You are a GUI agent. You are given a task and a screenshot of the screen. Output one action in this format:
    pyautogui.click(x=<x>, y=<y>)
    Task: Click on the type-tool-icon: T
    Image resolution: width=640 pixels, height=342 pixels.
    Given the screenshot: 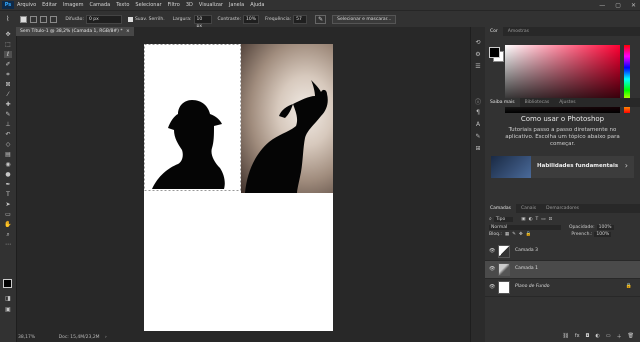 What is the action you would take?
    pyautogui.click(x=8, y=194)
    